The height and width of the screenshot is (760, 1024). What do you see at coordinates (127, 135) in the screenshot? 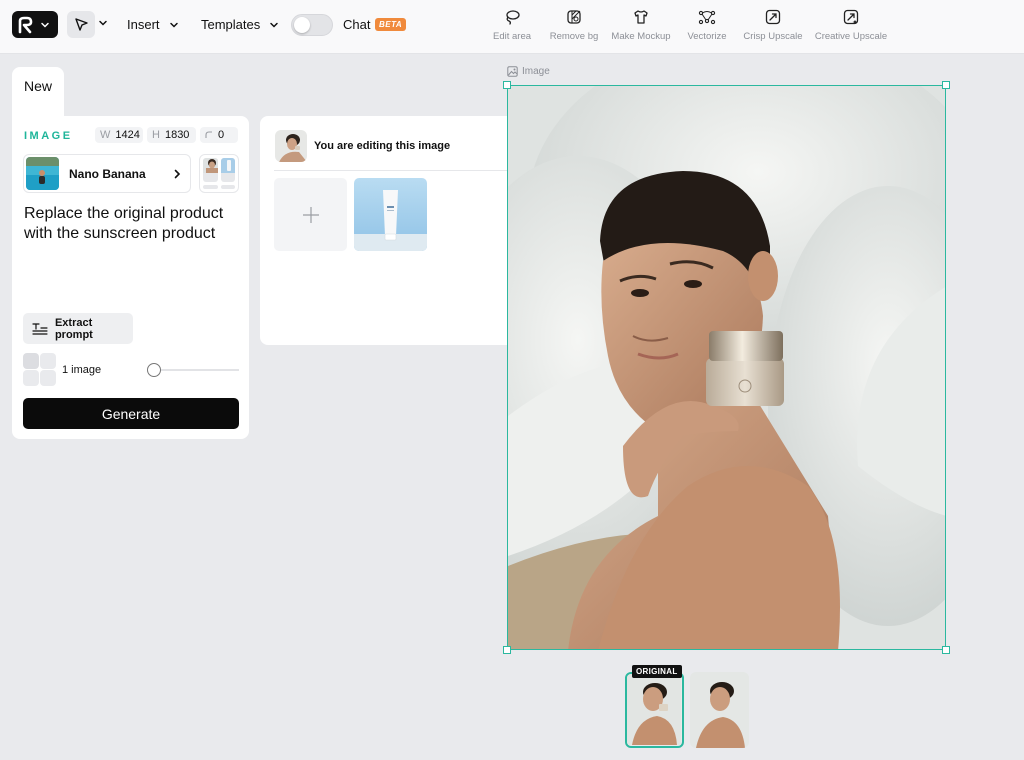
I see `width-value: 1424` at bounding box center [127, 135].